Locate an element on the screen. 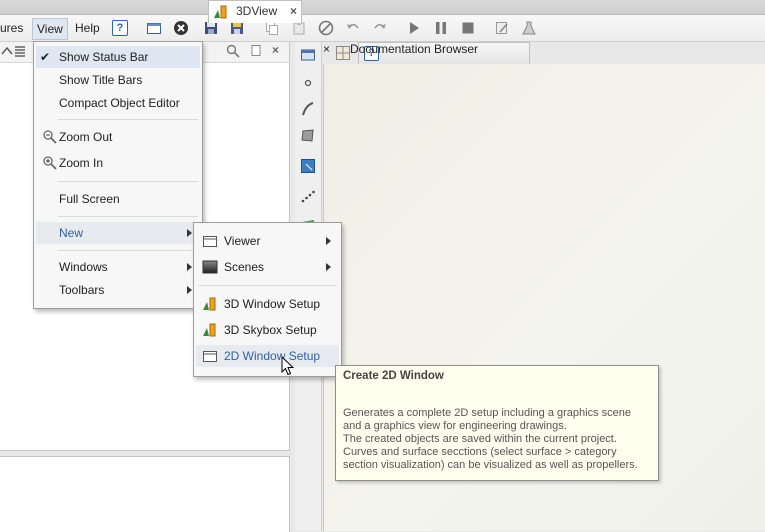 The width and height of the screenshot is (765, 532). menu-item-zoom-out: Zoom Out is located at coordinates (118, 137).